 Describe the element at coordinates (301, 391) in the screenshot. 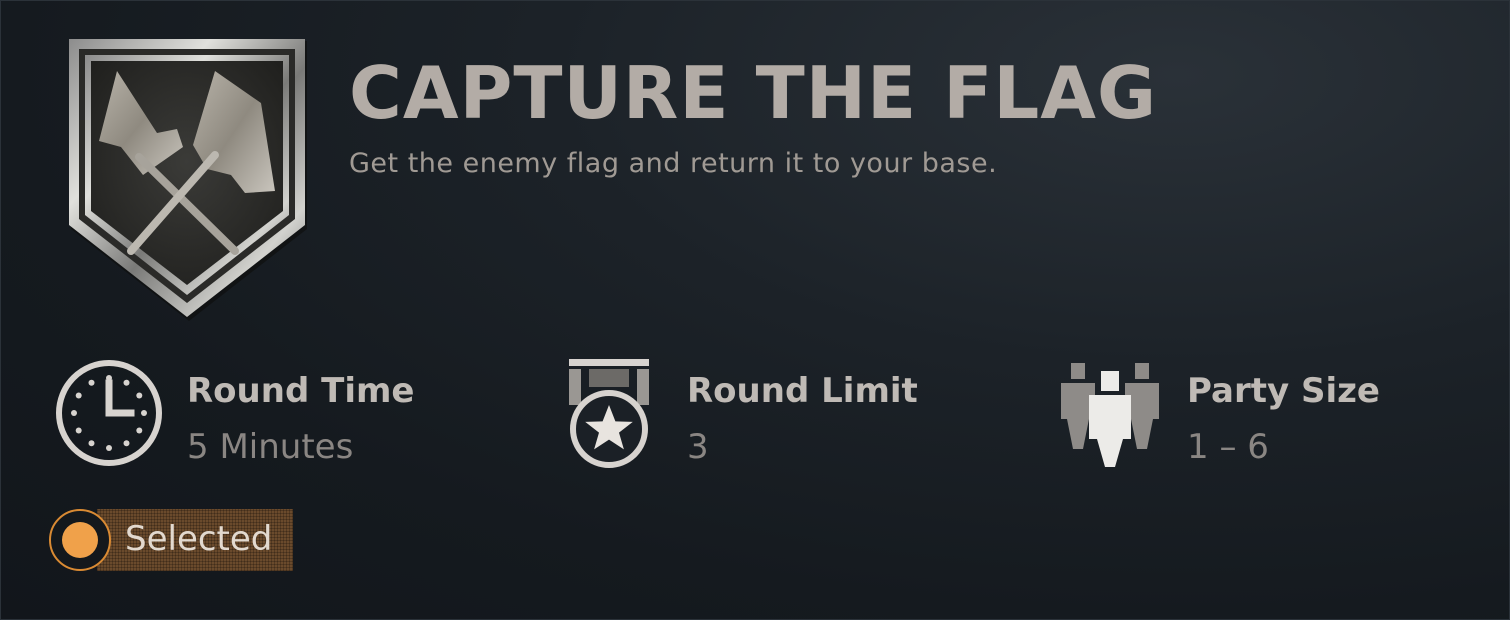

I see `stat-label: Round Time` at that location.